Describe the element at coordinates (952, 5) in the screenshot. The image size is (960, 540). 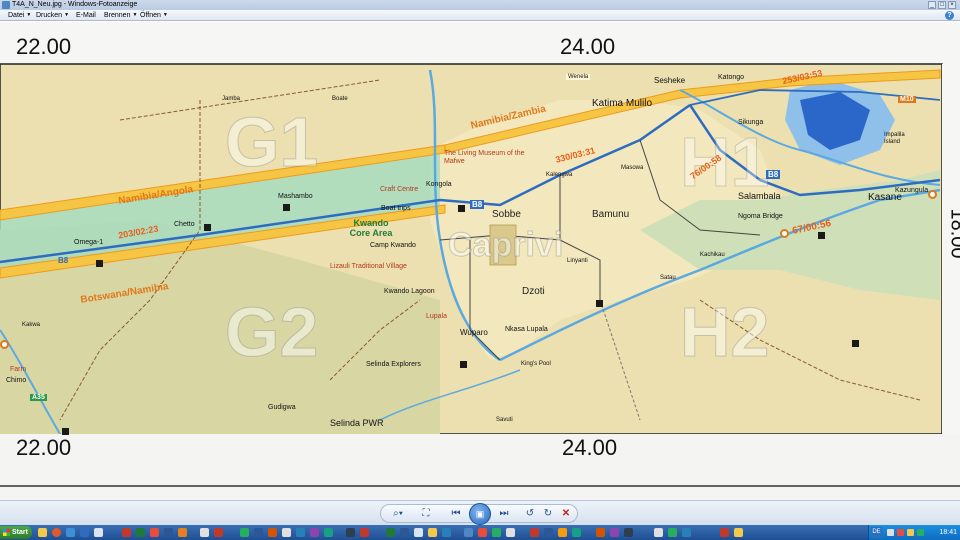
I see `close-button: ×` at that location.